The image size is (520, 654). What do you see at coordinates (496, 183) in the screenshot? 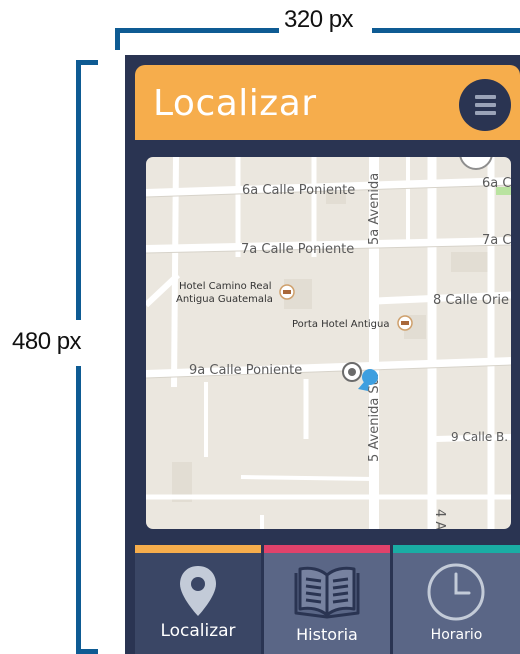
I see `map-label-c6a: 6a C` at bounding box center [496, 183].